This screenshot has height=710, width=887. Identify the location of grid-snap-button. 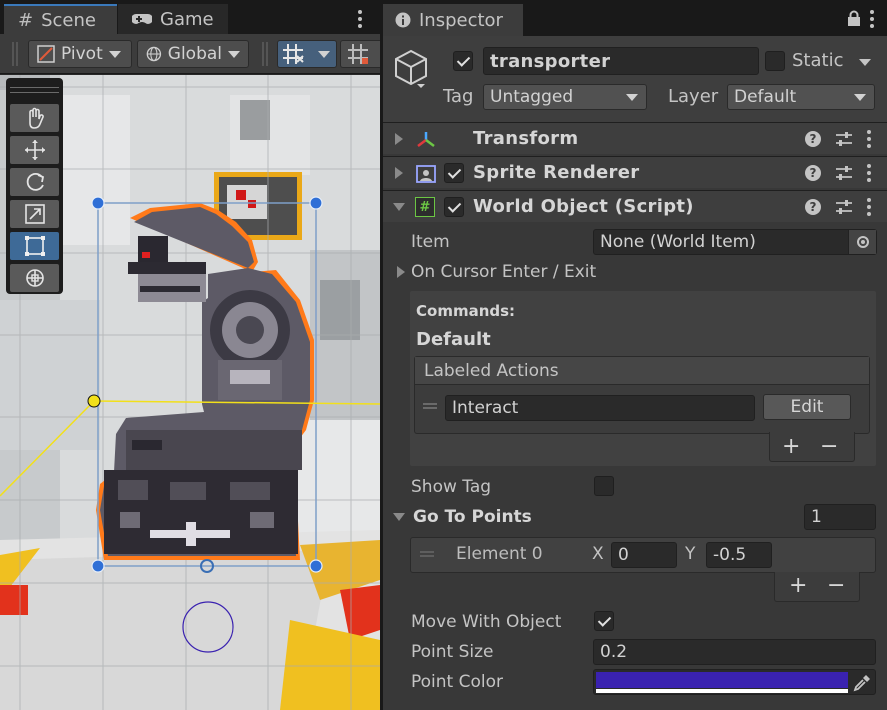
(307, 54).